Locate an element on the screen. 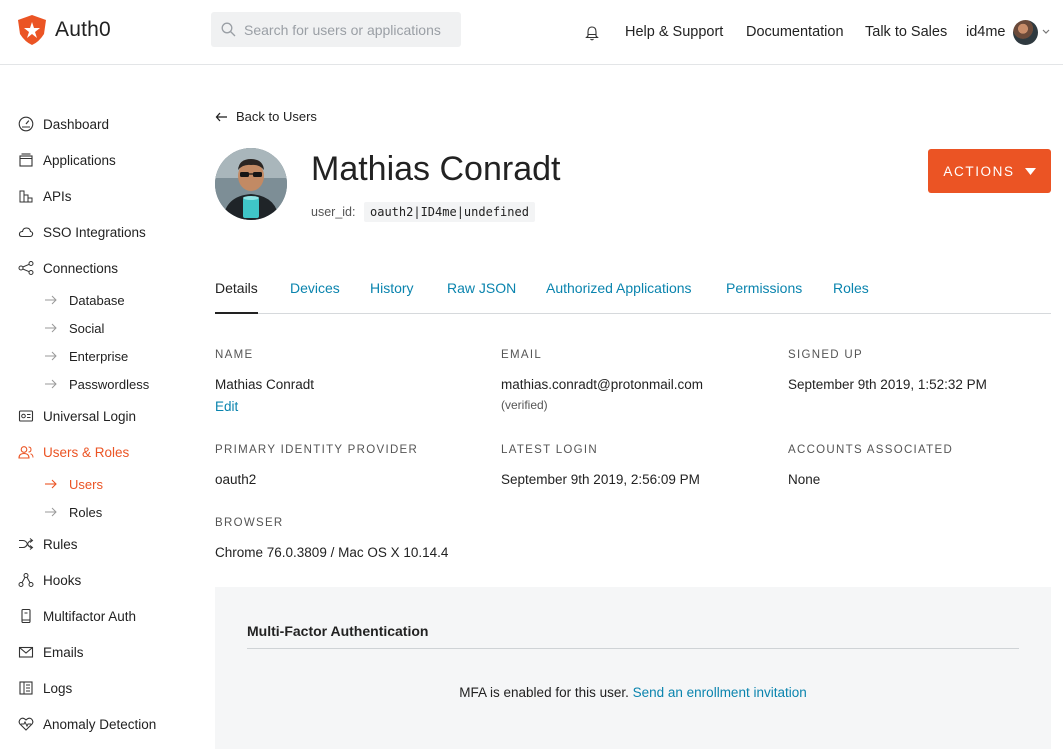 This screenshot has width=1063, height=753. notifications-button is located at coordinates (592, 35).